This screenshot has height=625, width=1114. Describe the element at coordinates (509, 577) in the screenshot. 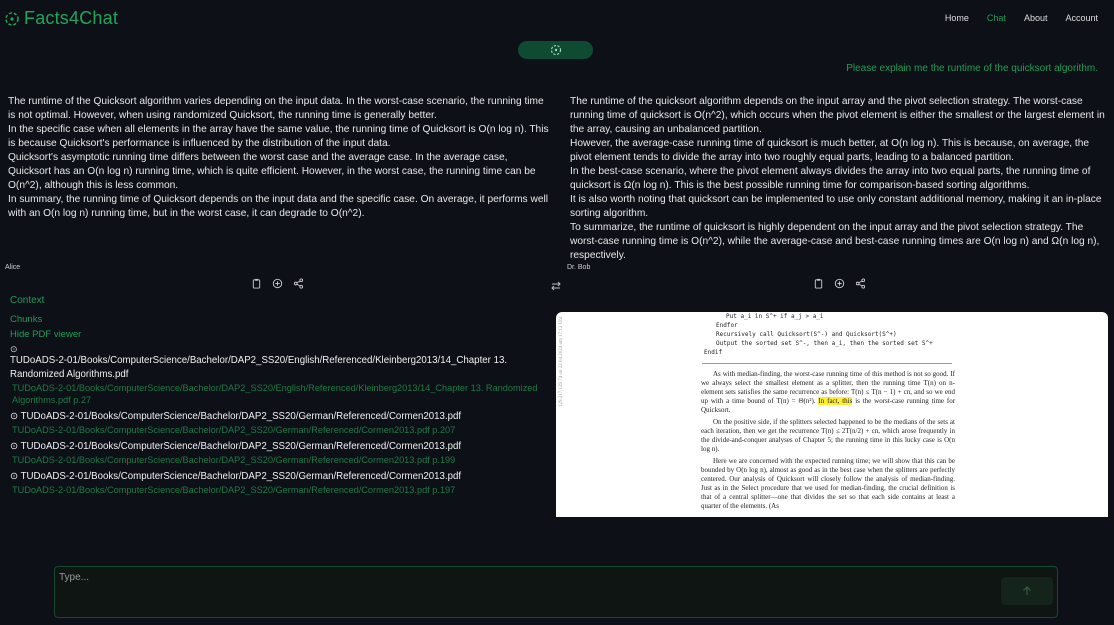

I see `message-input` at that location.